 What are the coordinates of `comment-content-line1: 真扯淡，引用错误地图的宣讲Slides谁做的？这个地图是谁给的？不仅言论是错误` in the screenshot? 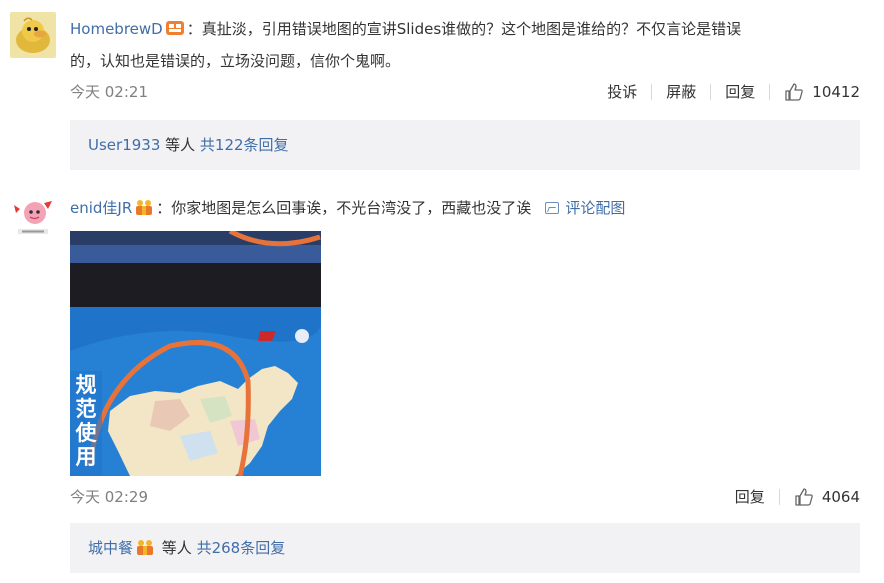 It's located at (471, 29).